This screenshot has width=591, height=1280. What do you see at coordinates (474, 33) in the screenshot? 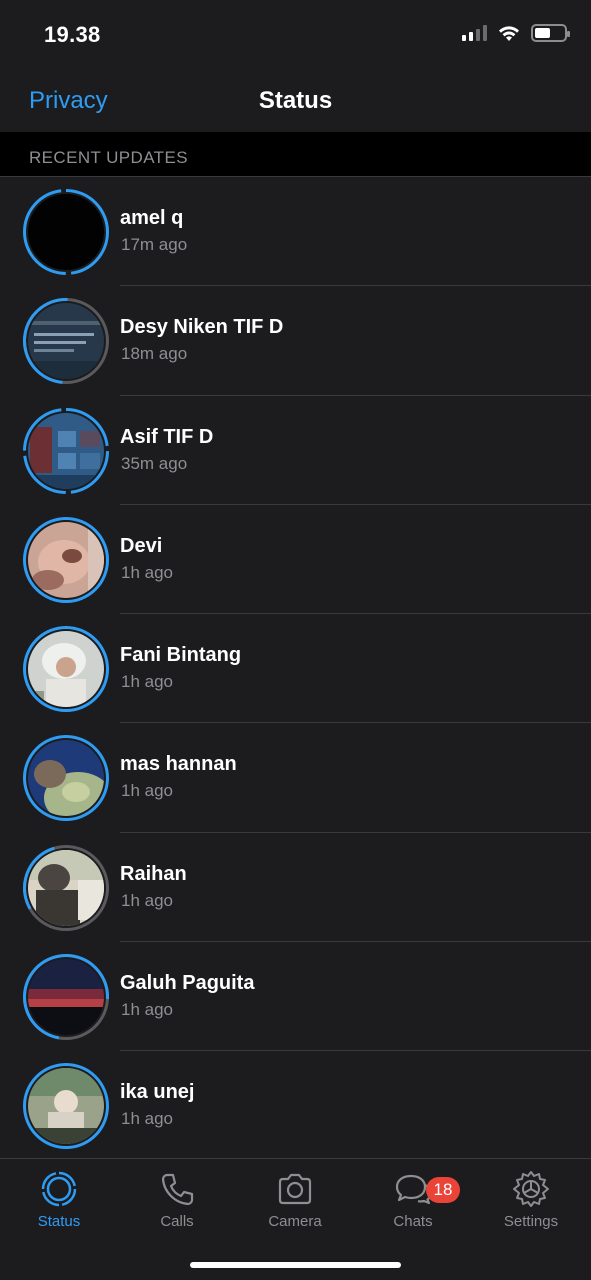
I see `cellular-signal-icon` at bounding box center [474, 33].